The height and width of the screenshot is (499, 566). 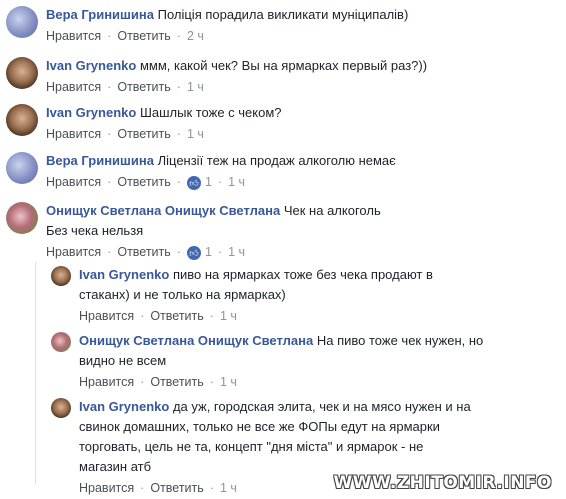 I want to click on comment-text-line: видно не всем, so click(x=123, y=360).